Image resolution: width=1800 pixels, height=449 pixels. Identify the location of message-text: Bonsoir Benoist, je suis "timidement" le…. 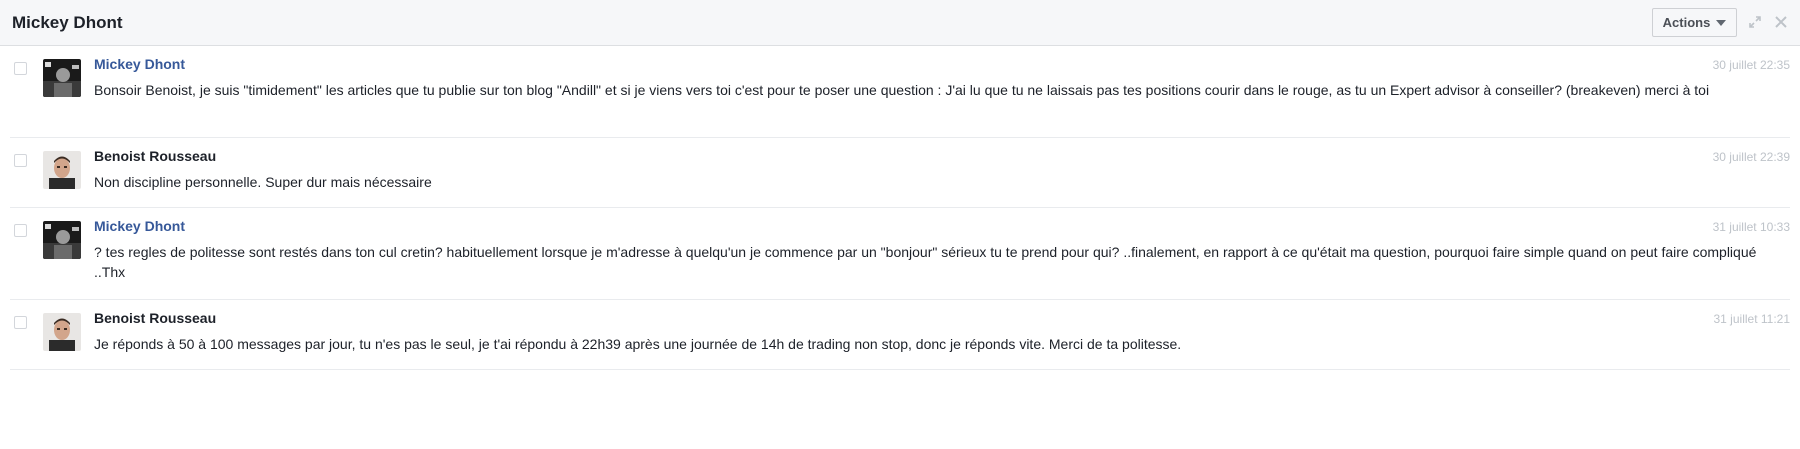
(902, 90).